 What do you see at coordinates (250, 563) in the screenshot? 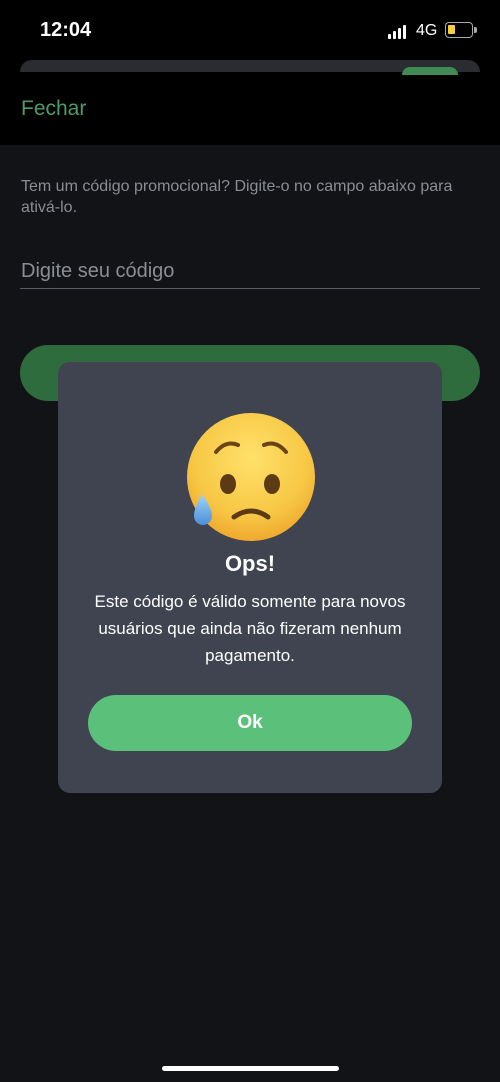
I see `dialog-title: Ops!` at bounding box center [250, 563].